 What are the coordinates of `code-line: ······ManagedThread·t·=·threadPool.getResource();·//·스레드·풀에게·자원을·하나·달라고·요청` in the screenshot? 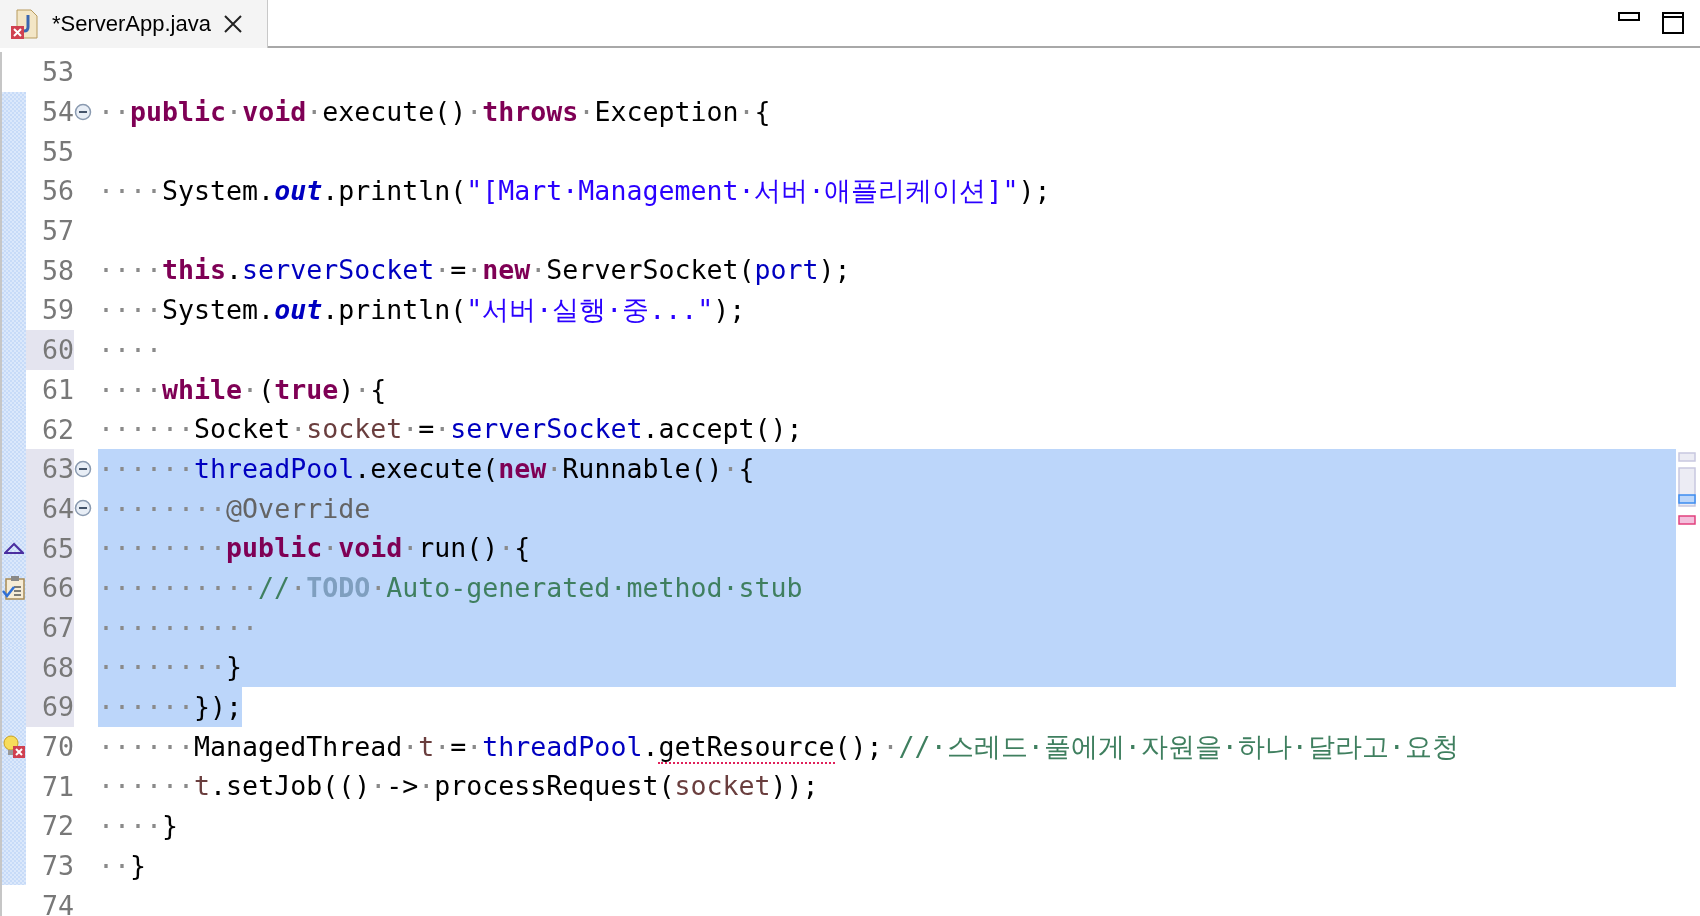 It's located at (778, 747).